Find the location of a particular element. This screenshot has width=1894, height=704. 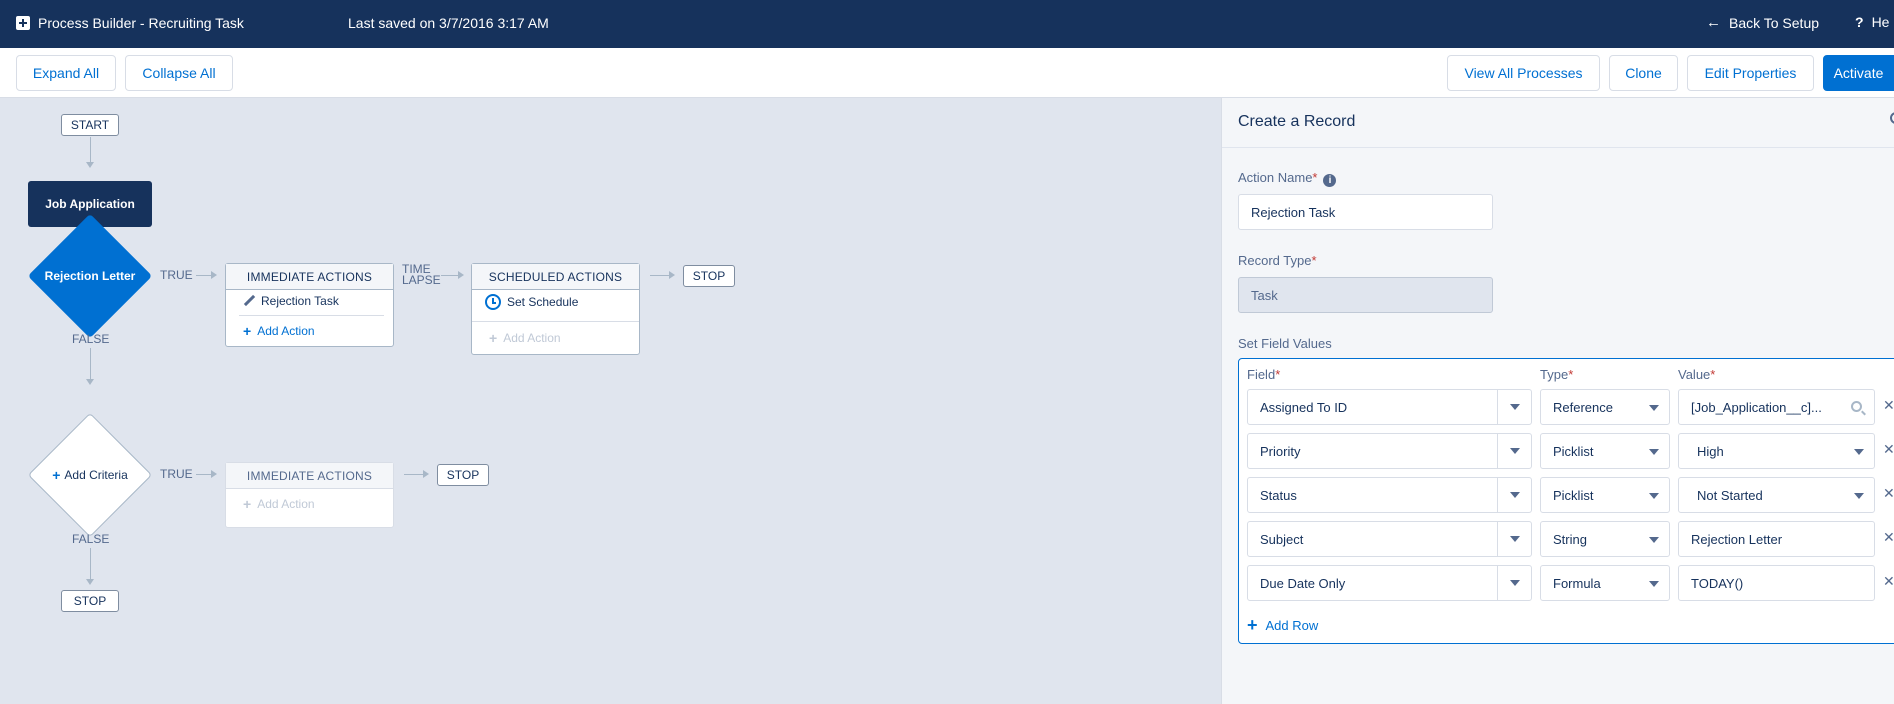

value-formula-input: TODAY() is located at coordinates (1776, 583).